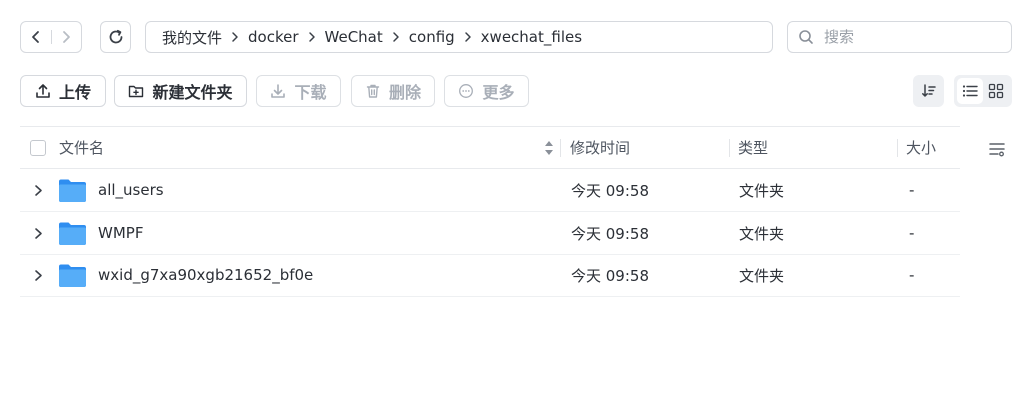 This screenshot has height=414, width=1025. I want to click on breadcrumb-item-xwechat-files: xwechat_files, so click(531, 37).